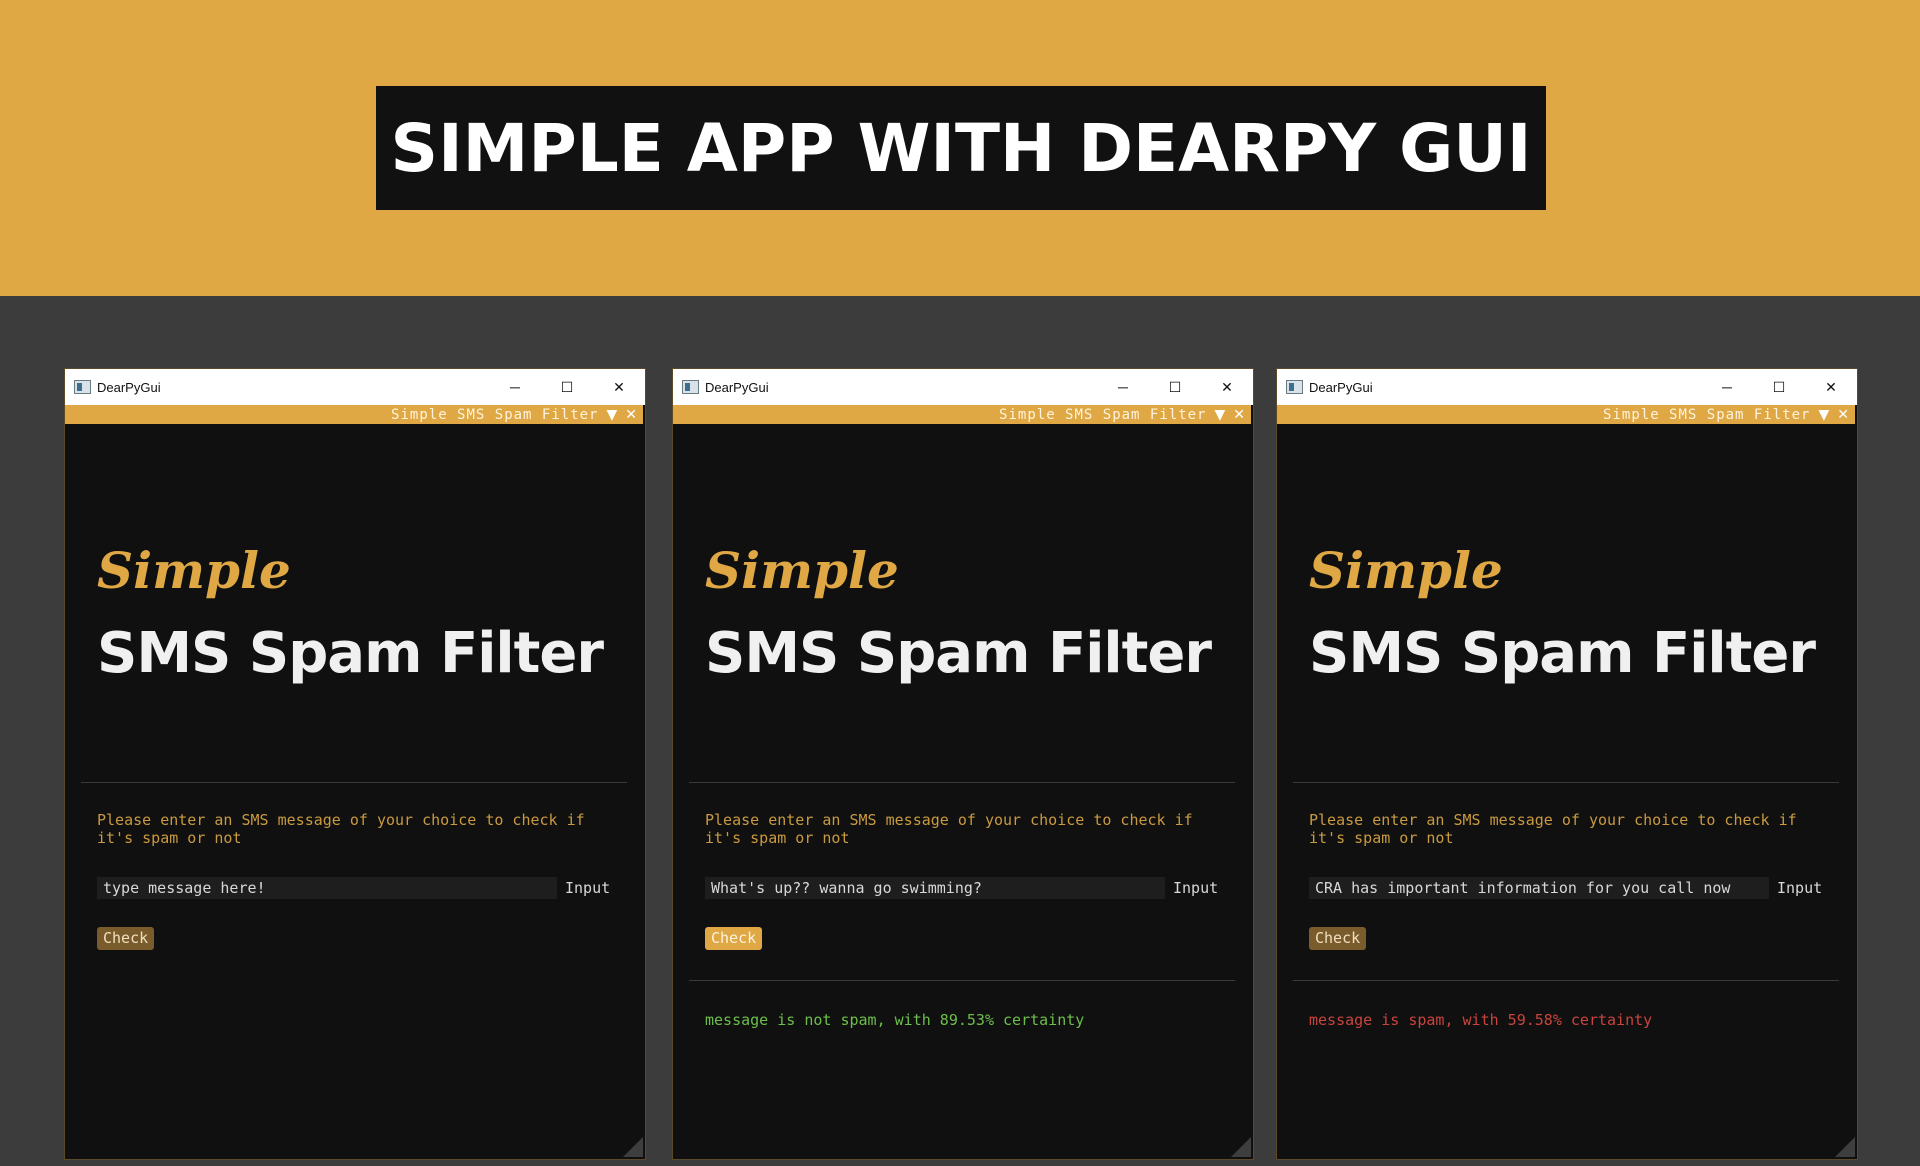 This screenshot has height=1166, width=1920. Describe the element at coordinates (327, 888) in the screenshot. I see `message-input: type message here!` at that location.